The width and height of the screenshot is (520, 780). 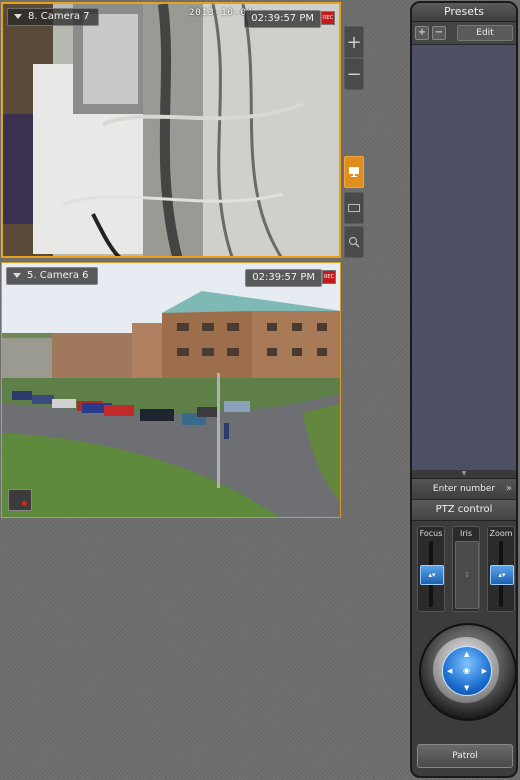 I want to click on camera-record-button, so click(x=20, y=500).